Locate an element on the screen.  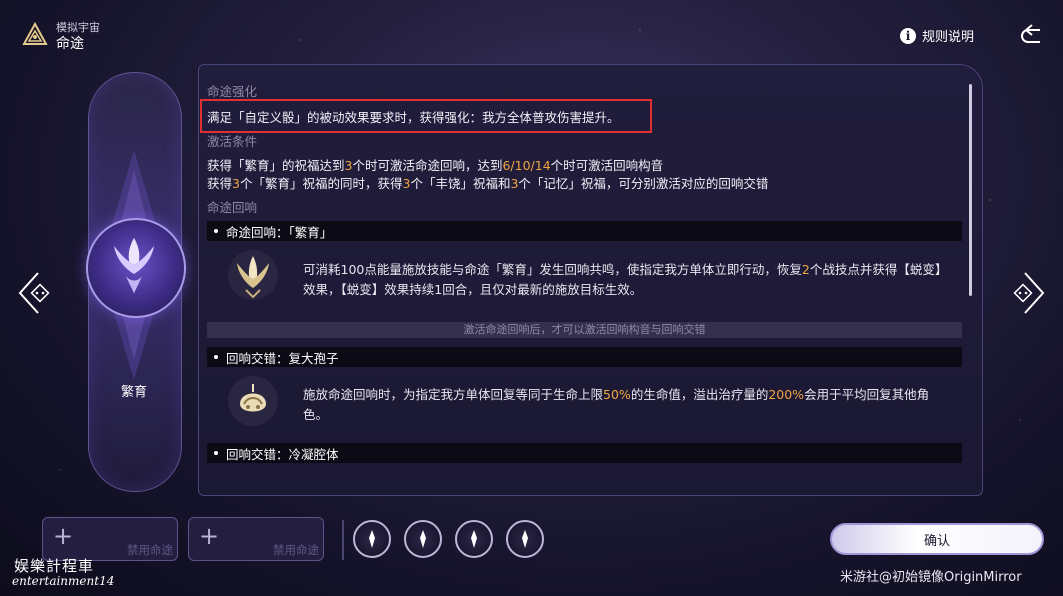
back-icon is located at coordinates (1033, 34).